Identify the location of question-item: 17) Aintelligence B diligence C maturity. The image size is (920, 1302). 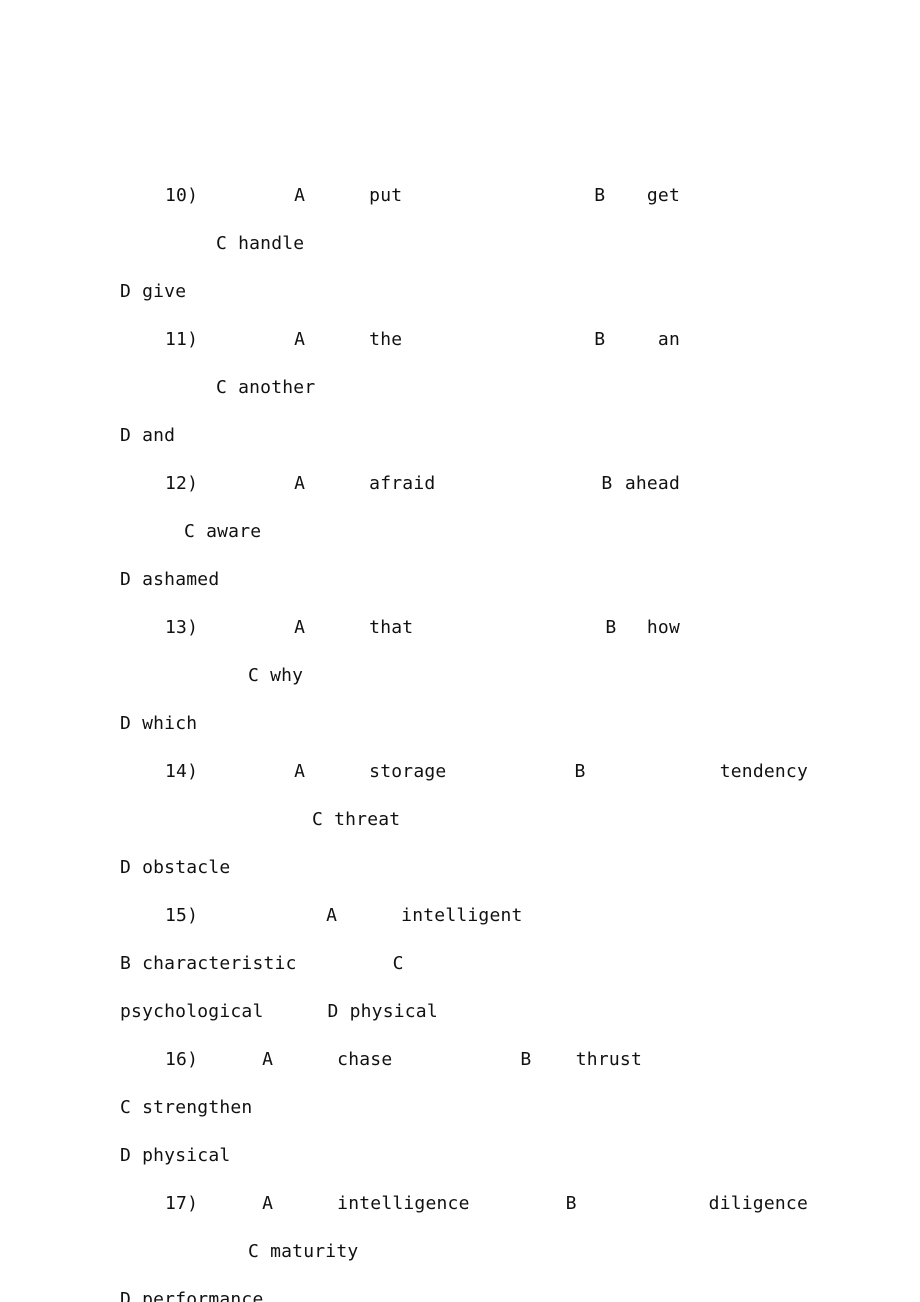
(464, 1228).